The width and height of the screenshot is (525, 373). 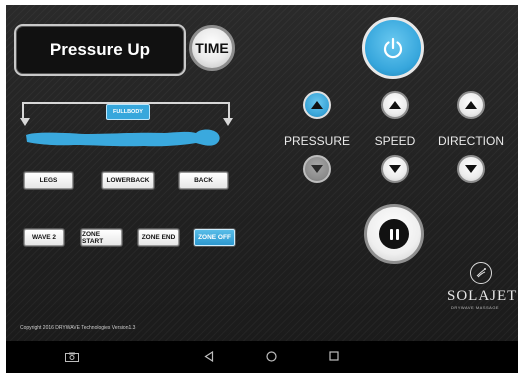 What do you see at coordinates (317, 141) in the screenshot?
I see `pressure-label: PRESSURE` at bounding box center [317, 141].